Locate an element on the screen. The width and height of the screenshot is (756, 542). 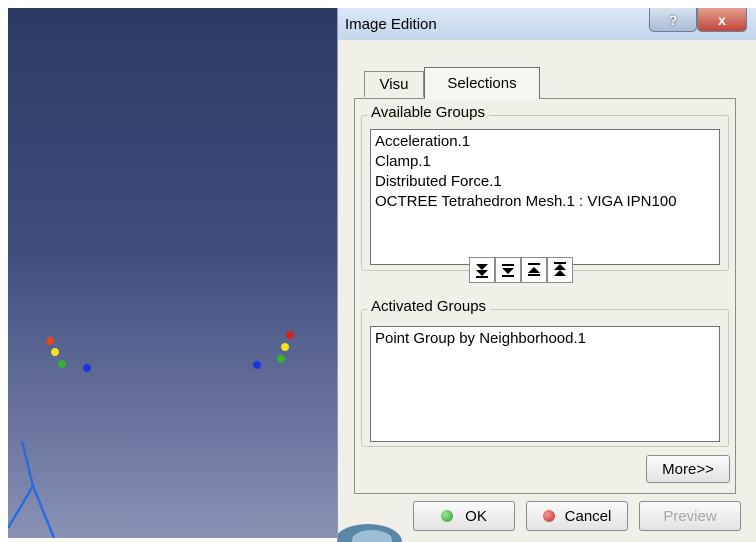
close-icon: x is located at coordinates (722, 19).